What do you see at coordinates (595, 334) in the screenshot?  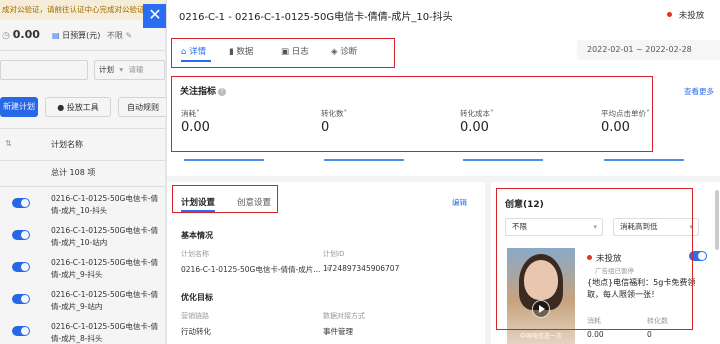 I see `creative-metric-value: 0.00` at bounding box center [595, 334].